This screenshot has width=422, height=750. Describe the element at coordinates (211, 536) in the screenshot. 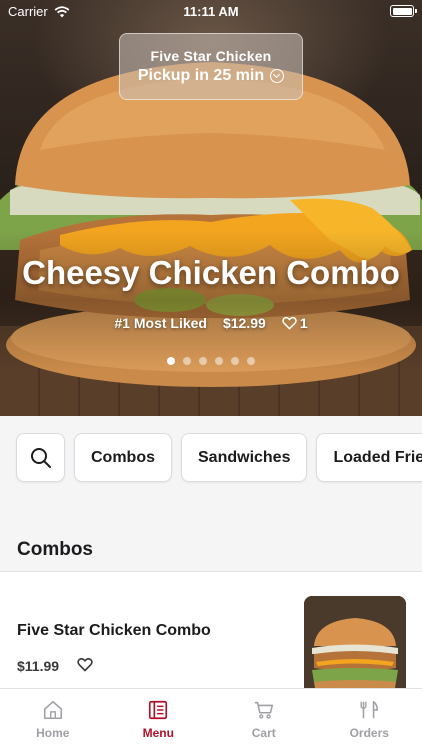

I see `section-header: Combos` at that location.